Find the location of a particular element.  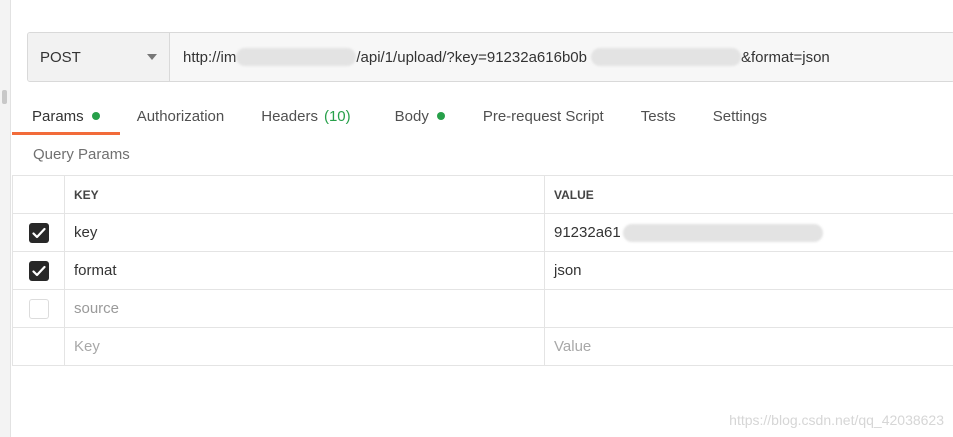

table-row: key 91232a61 is located at coordinates (482, 233).